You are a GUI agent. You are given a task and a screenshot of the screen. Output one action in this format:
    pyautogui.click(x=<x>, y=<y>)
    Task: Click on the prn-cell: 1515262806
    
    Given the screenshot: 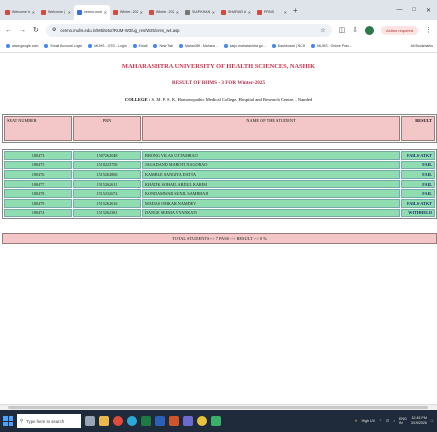 What is the action you would take?
    pyautogui.click(x=107, y=174)
    